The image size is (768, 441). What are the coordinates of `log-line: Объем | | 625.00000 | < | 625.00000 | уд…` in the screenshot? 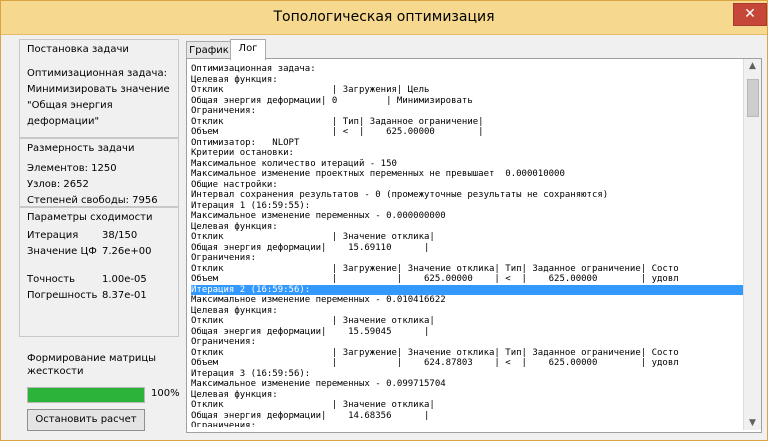 It's located at (467, 279).